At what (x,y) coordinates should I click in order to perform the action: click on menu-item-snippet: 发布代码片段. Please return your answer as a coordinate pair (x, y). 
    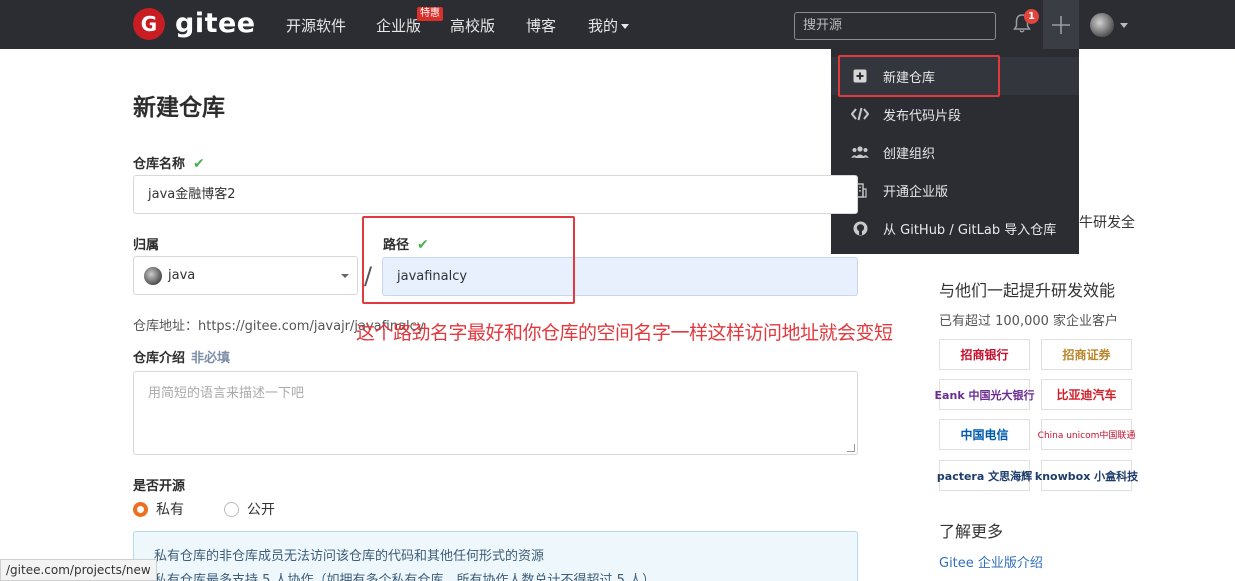
    Looking at the image, I should click on (955, 114).